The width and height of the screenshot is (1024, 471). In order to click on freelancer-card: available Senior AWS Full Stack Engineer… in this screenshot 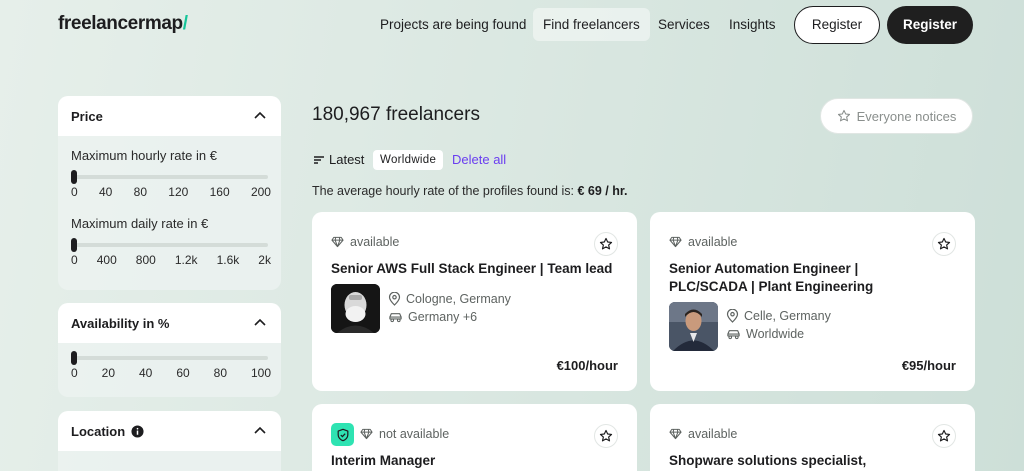, I will do `click(474, 301)`.